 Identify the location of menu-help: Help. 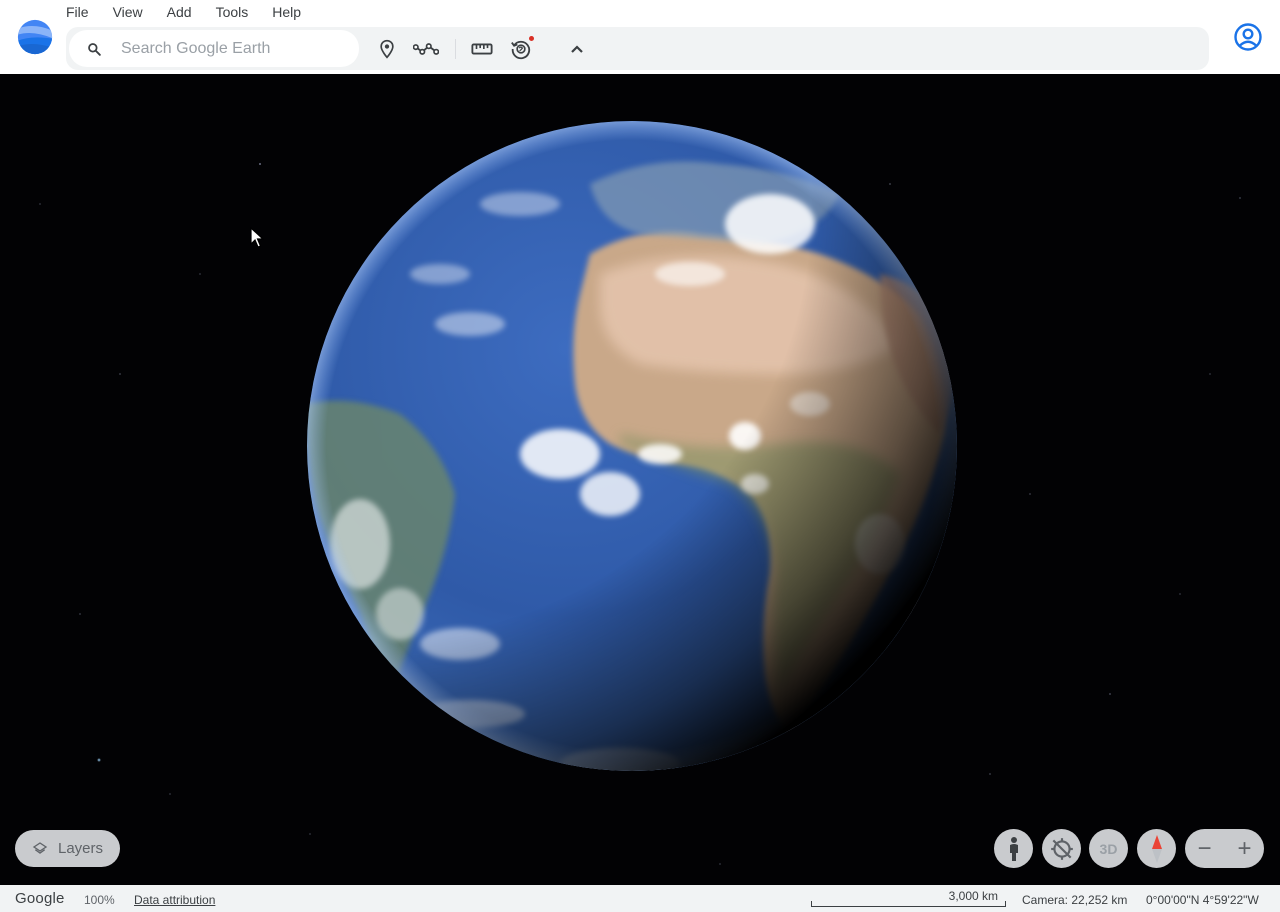
(286, 12).